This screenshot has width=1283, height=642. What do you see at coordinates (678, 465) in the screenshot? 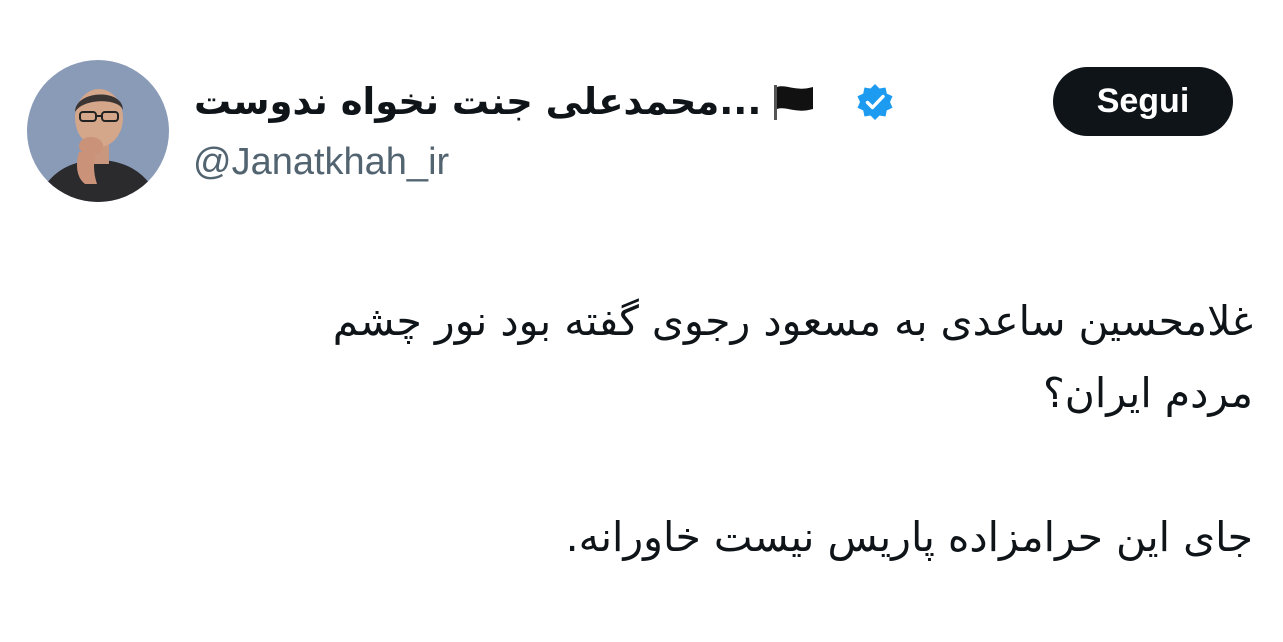
I see `paragraph-break` at bounding box center [678, 465].